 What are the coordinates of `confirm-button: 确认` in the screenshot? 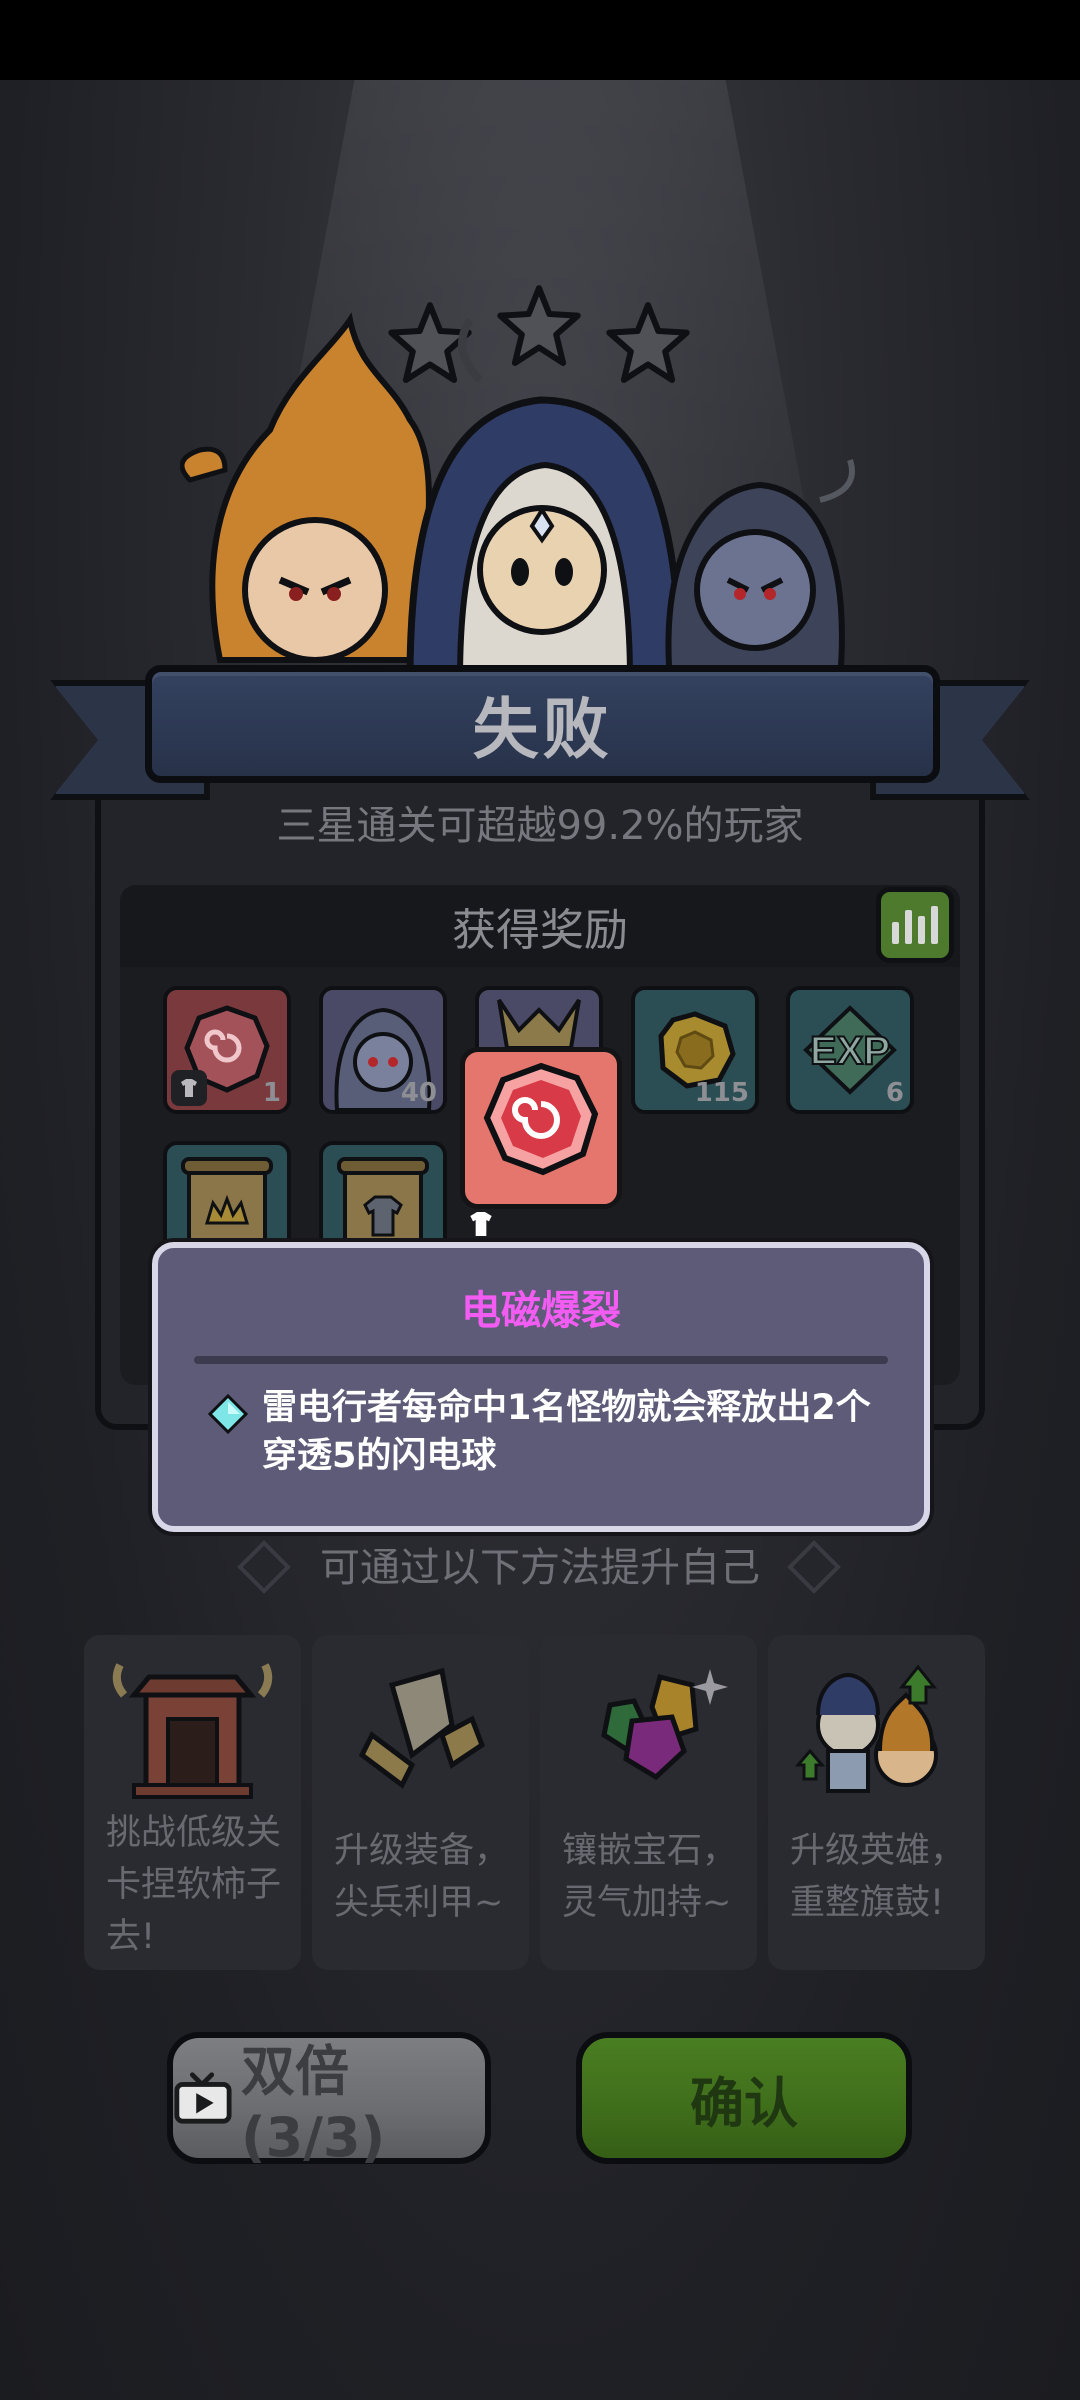 It's located at (744, 2098).